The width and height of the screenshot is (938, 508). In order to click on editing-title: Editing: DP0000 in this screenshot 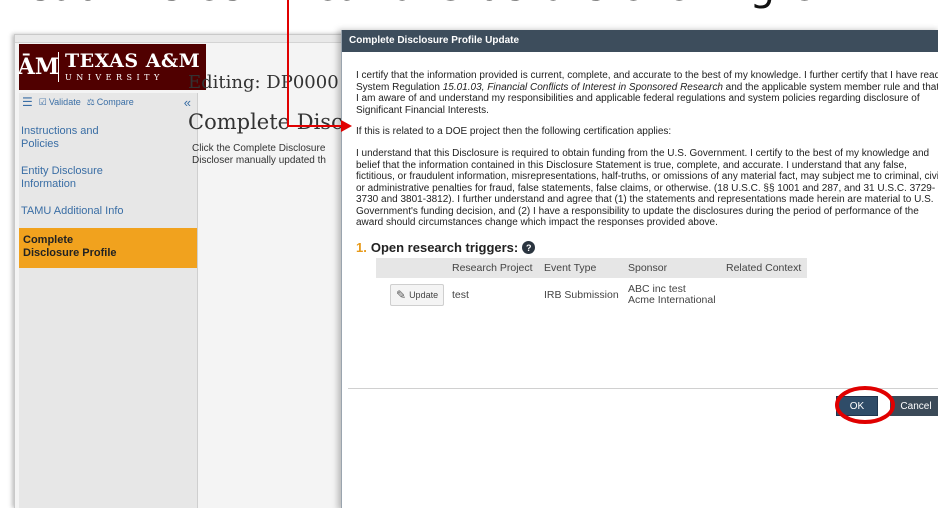, I will do `click(263, 82)`.